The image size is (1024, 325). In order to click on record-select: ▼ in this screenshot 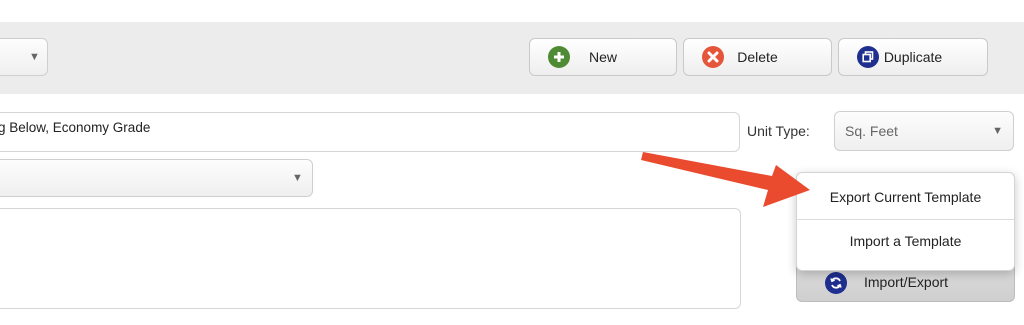, I will do `click(24, 57)`.